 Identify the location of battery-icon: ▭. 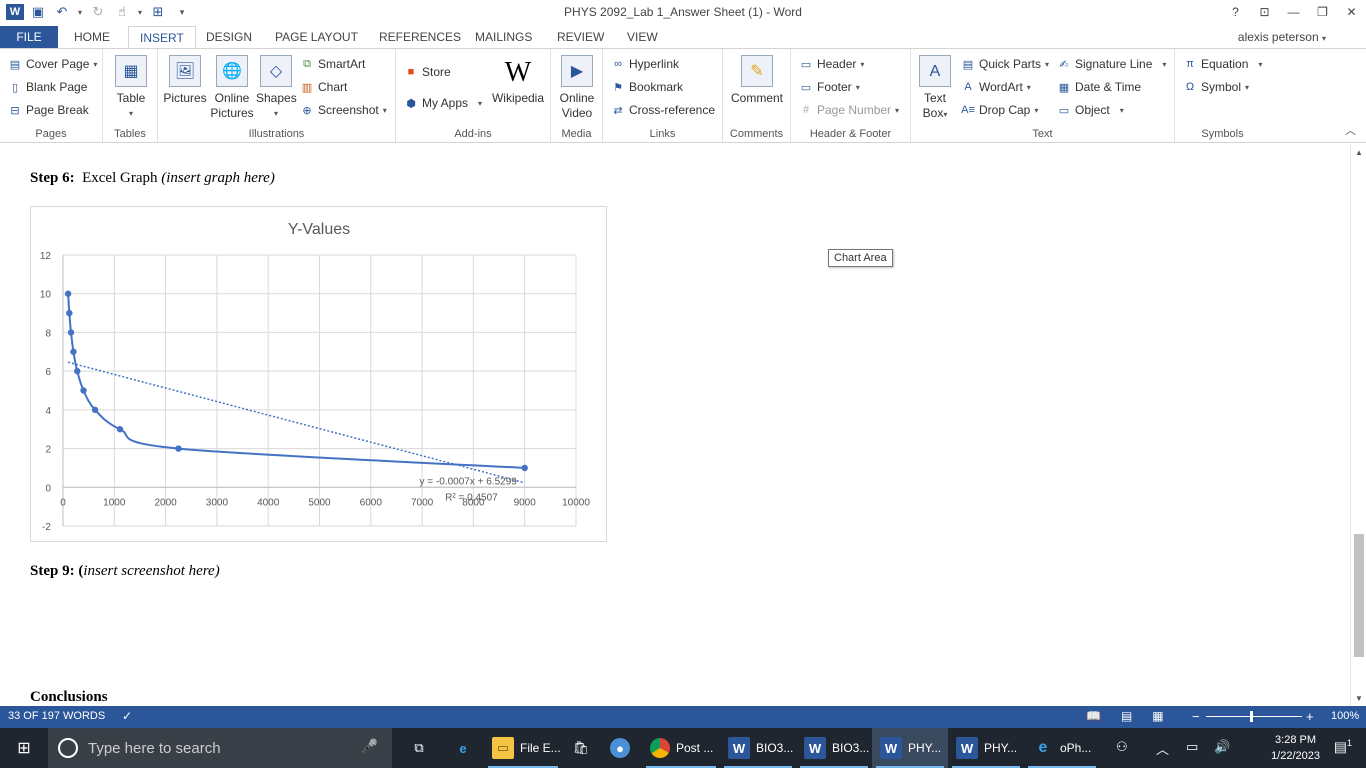
(1192, 747).